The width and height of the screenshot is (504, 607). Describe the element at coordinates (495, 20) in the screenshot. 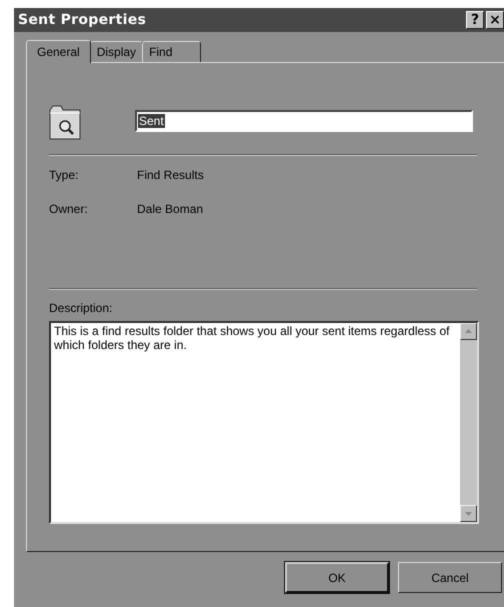

I see `close-button: ×` at that location.